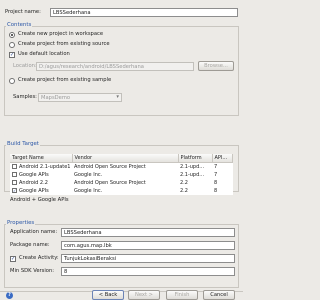 This screenshot has width=320, height=300. Describe the element at coordinates (117, 97) in the screenshot. I see `chevron-down-icon: ▾` at that location.